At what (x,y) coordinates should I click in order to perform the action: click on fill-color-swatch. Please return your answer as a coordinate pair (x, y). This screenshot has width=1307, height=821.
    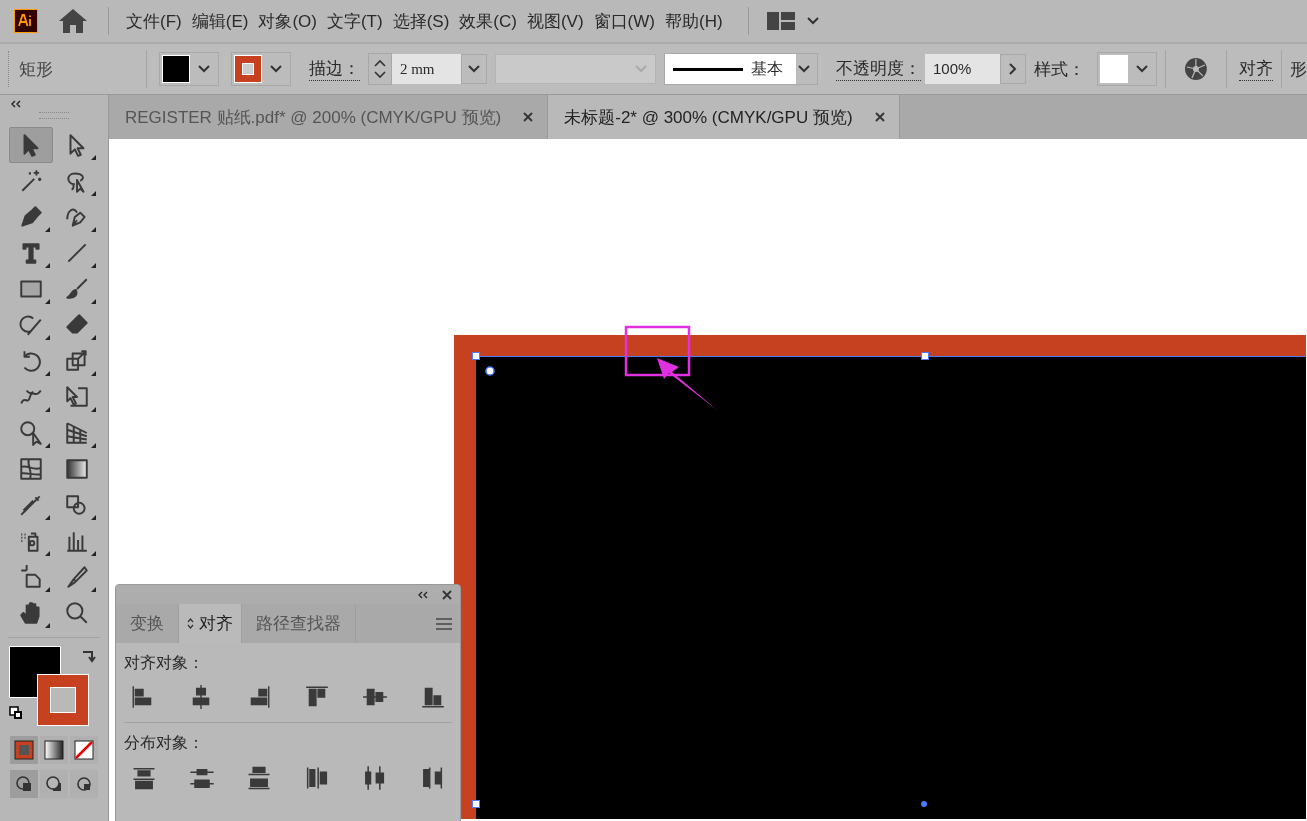
    Looking at the image, I should click on (35, 672).